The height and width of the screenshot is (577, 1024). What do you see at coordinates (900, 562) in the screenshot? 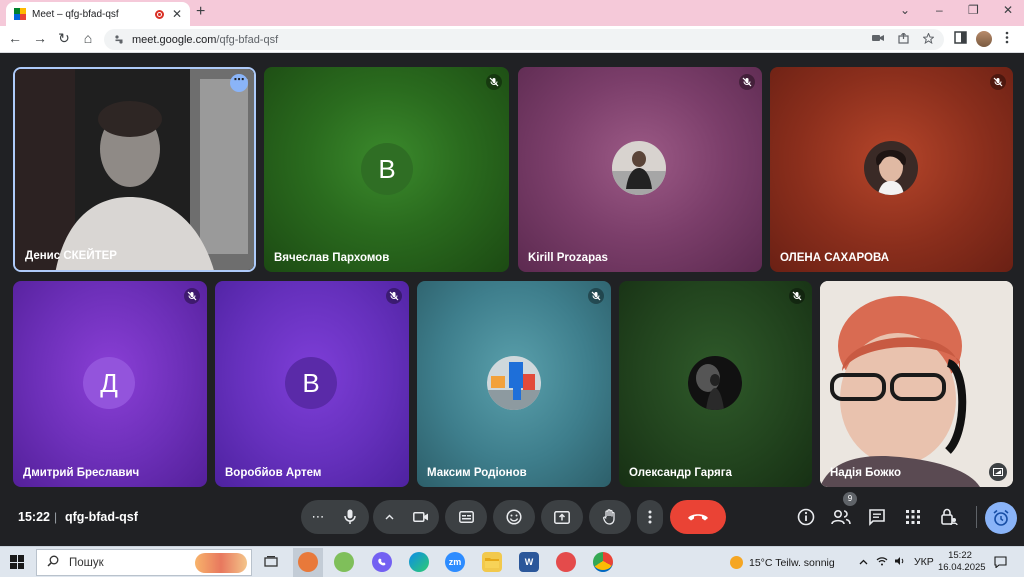
I see `volume-icon` at bounding box center [900, 562].